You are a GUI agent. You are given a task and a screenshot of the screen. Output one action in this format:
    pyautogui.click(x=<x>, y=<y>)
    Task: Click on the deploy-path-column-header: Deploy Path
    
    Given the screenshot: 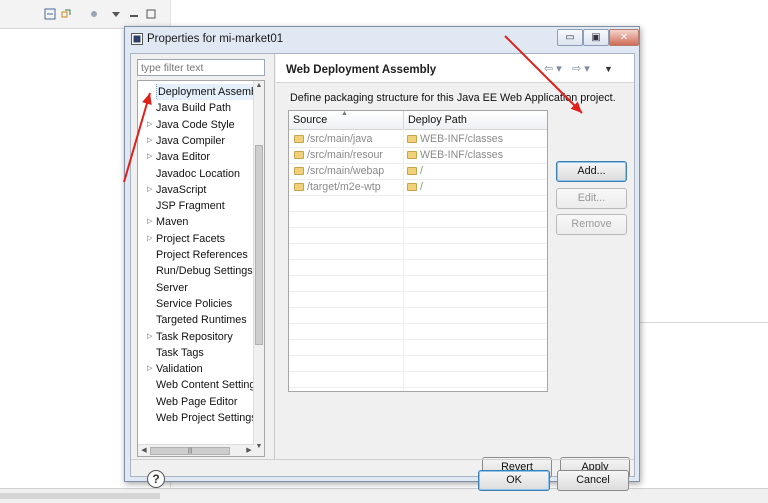 What is the action you would take?
    pyautogui.click(x=437, y=120)
    